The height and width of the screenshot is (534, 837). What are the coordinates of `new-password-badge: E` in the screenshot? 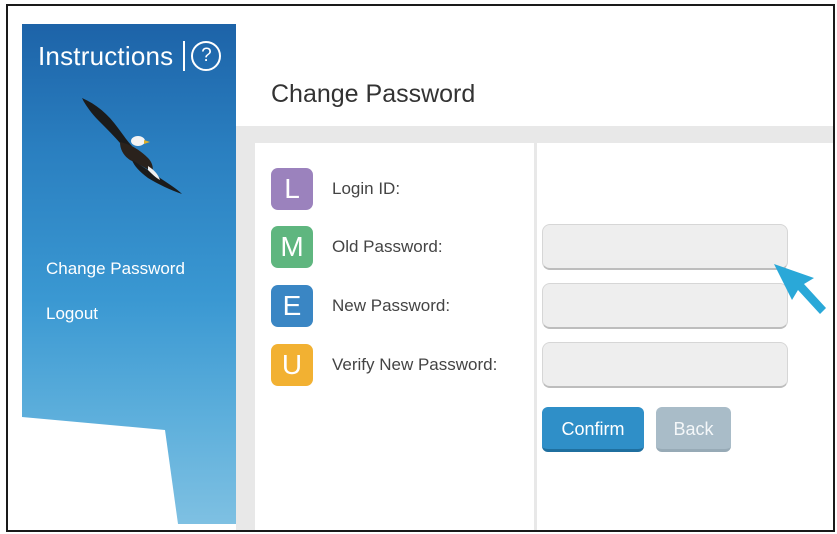 It's located at (292, 306).